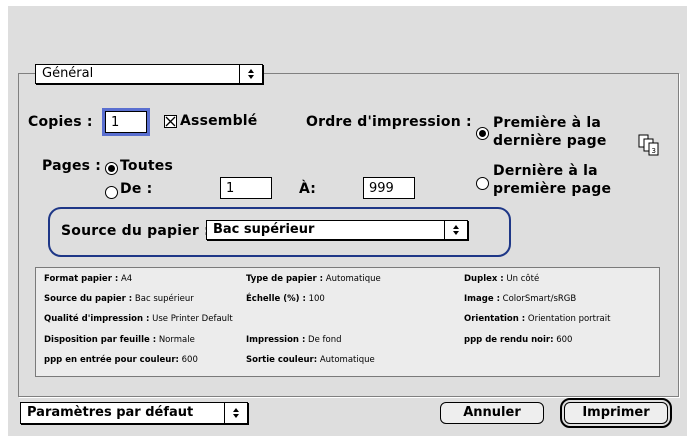  What do you see at coordinates (308, 189) in the screenshot?
I see `pages-to-label: À:` at bounding box center [308, 189].